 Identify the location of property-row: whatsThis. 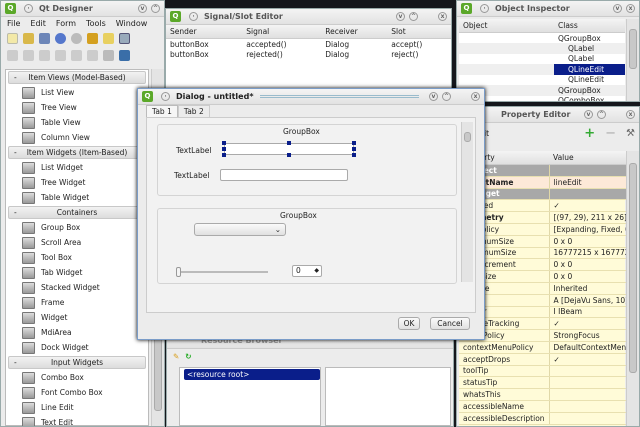
(549, 394).